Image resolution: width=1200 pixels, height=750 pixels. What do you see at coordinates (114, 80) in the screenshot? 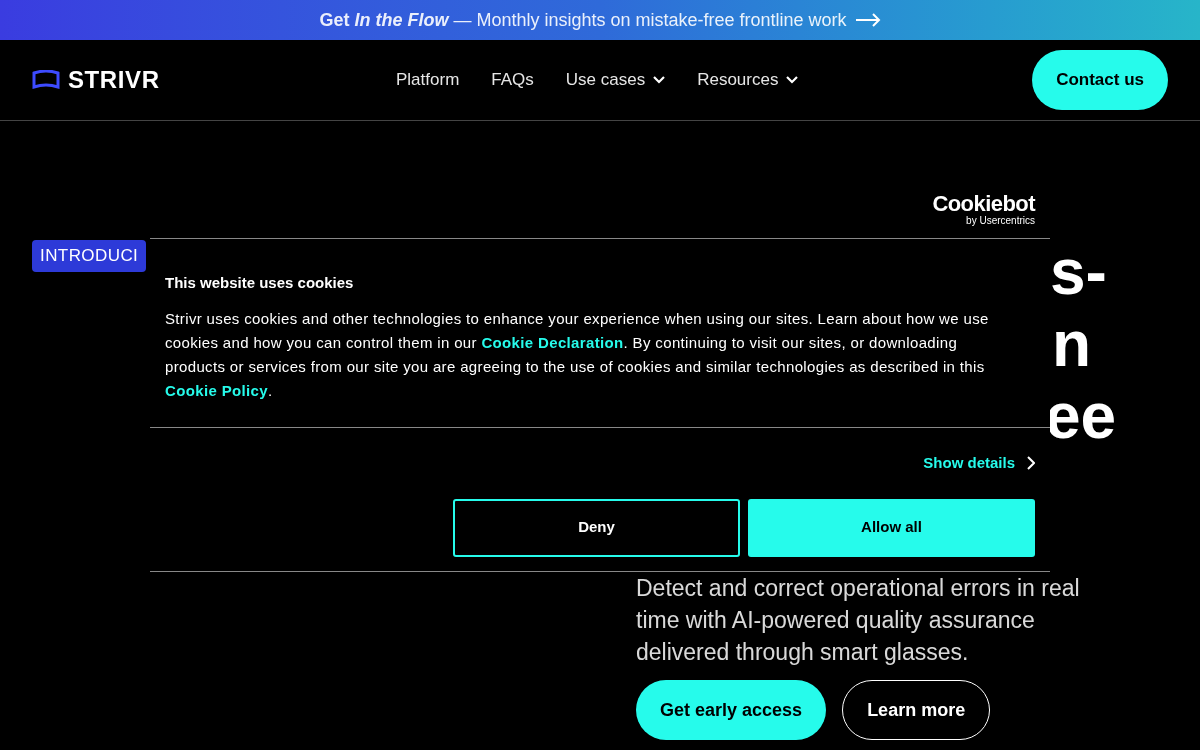
I see `logo-text: STRIVR` at bounding box center [114, 80].